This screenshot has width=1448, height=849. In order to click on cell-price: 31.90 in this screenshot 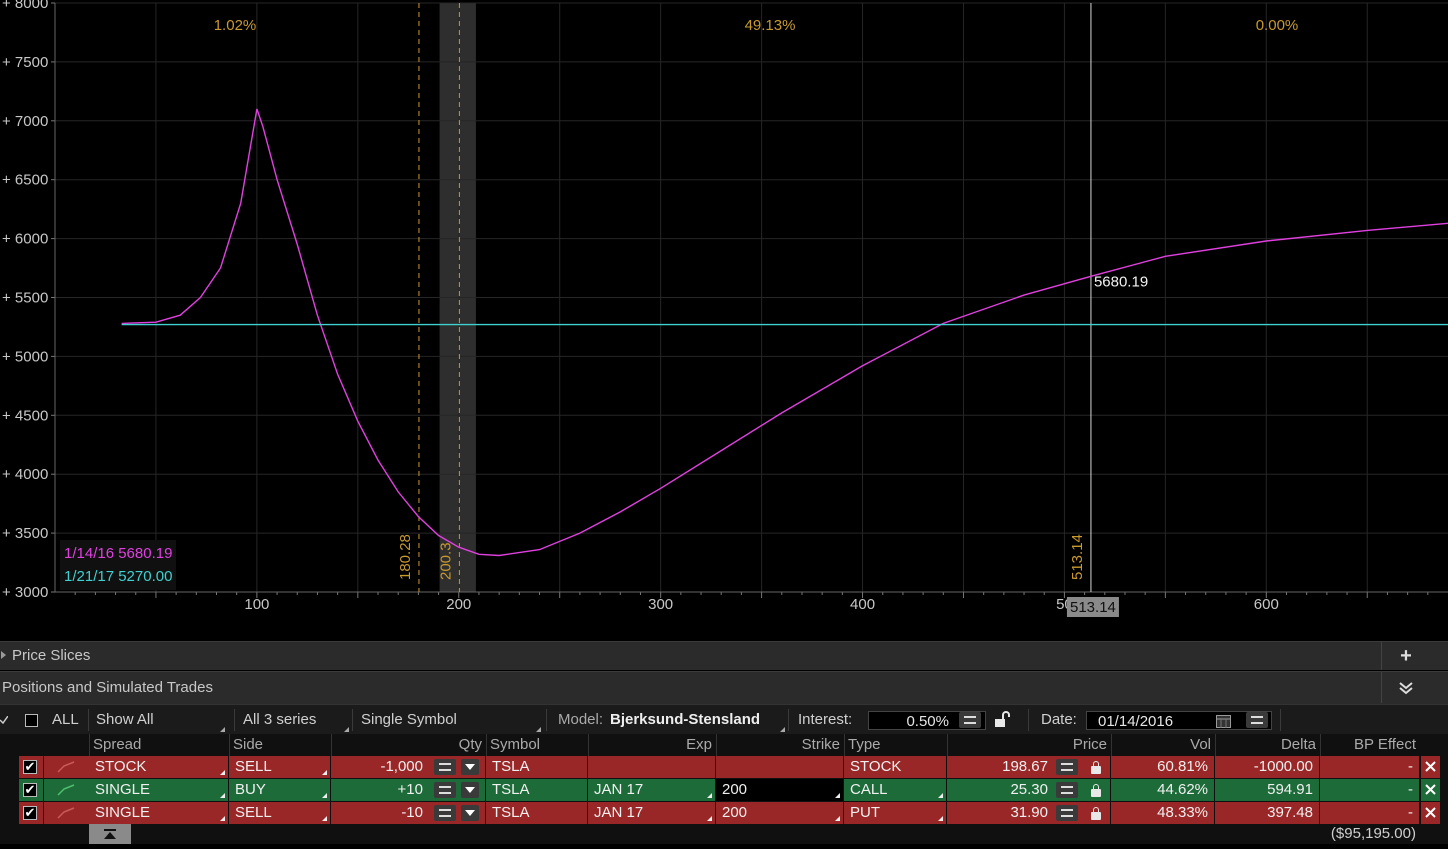, I will do `click(1028, 813)`.